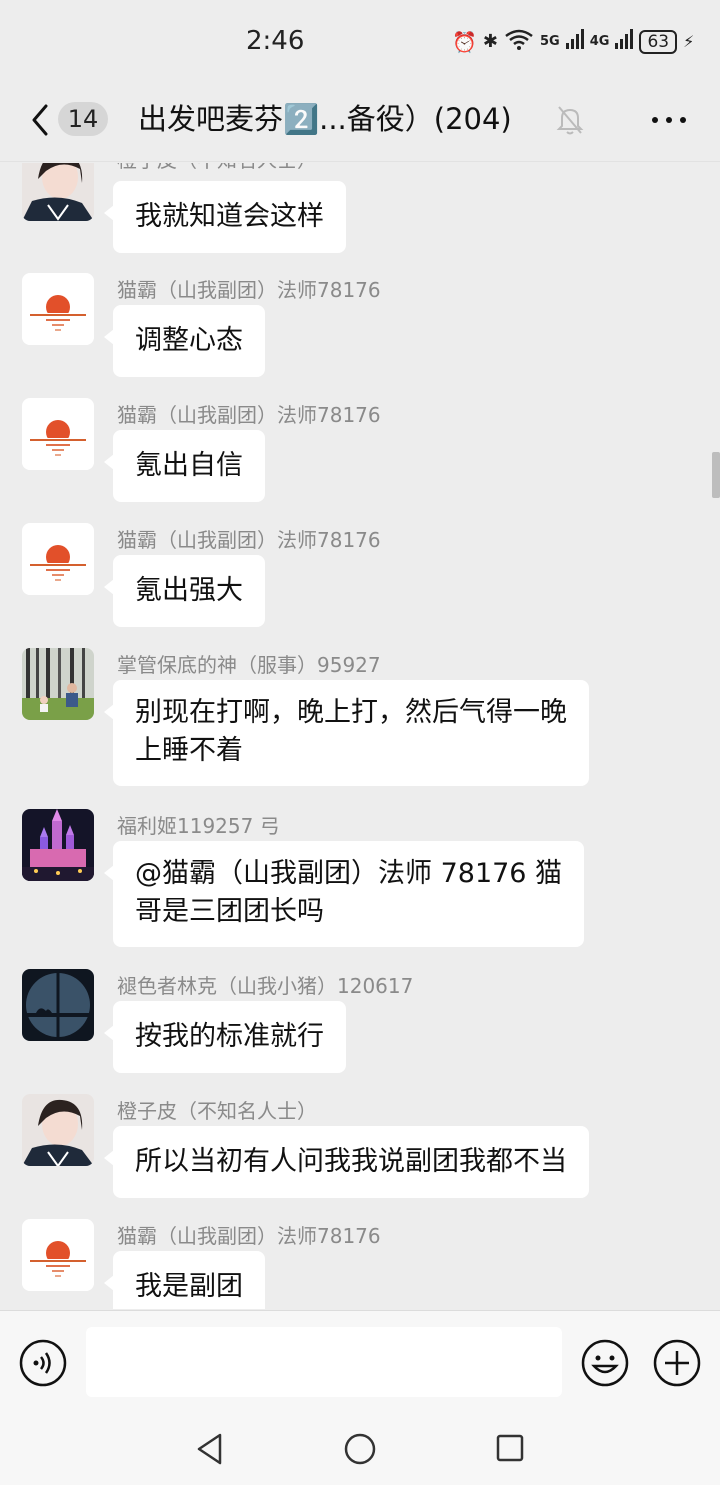  What do you see at coordinates (519, 41) in the screenshot?
I see `wifi-icon` at bounding box center [519, 41].